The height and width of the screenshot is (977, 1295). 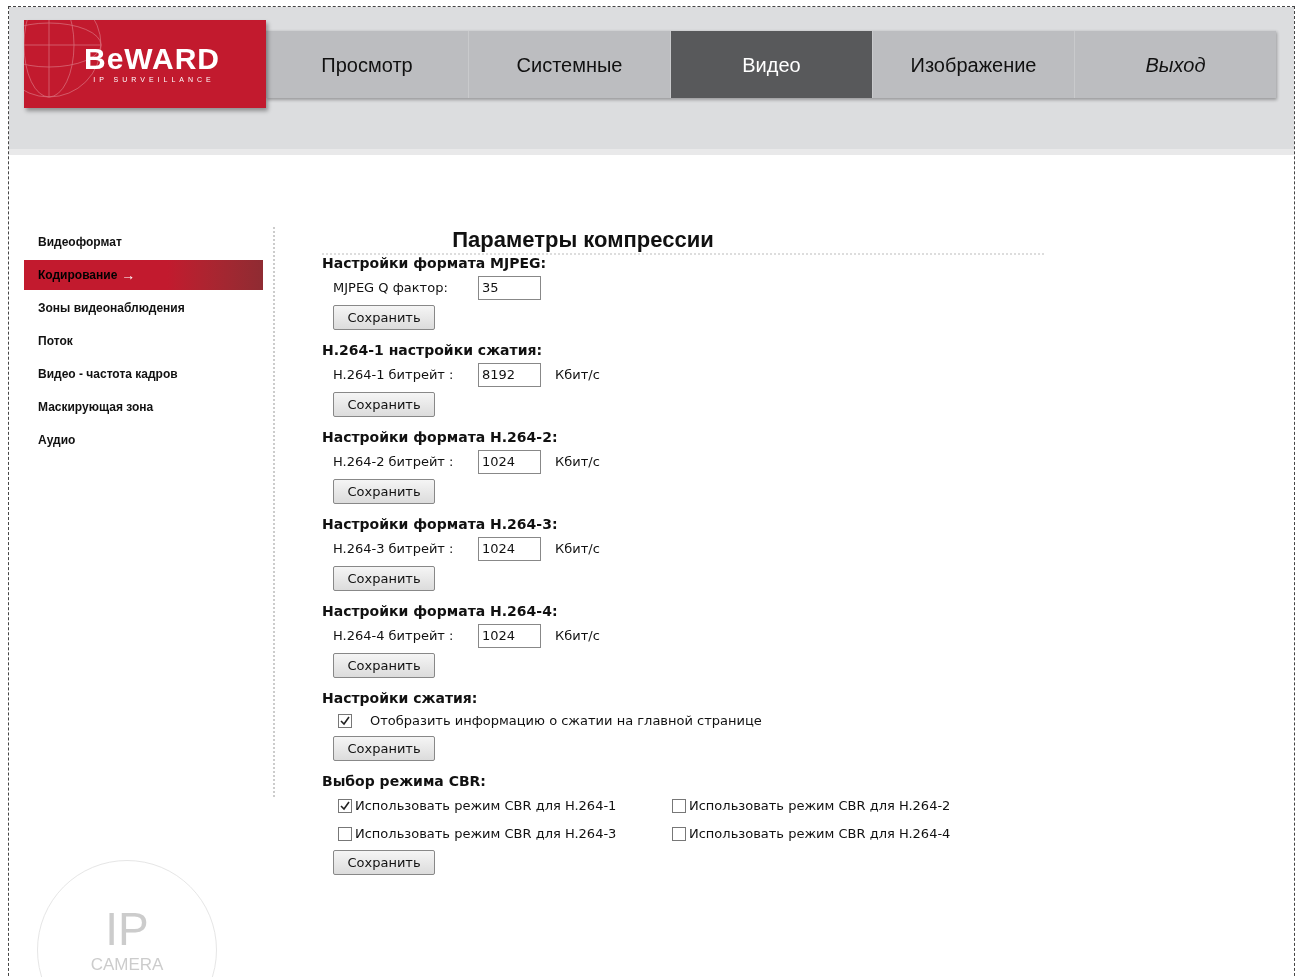 What do you see at coordinates (394, 462) in the screenshot?
I see `field-label: H.264-2 битрейт :` at bounding box center [394, 462].